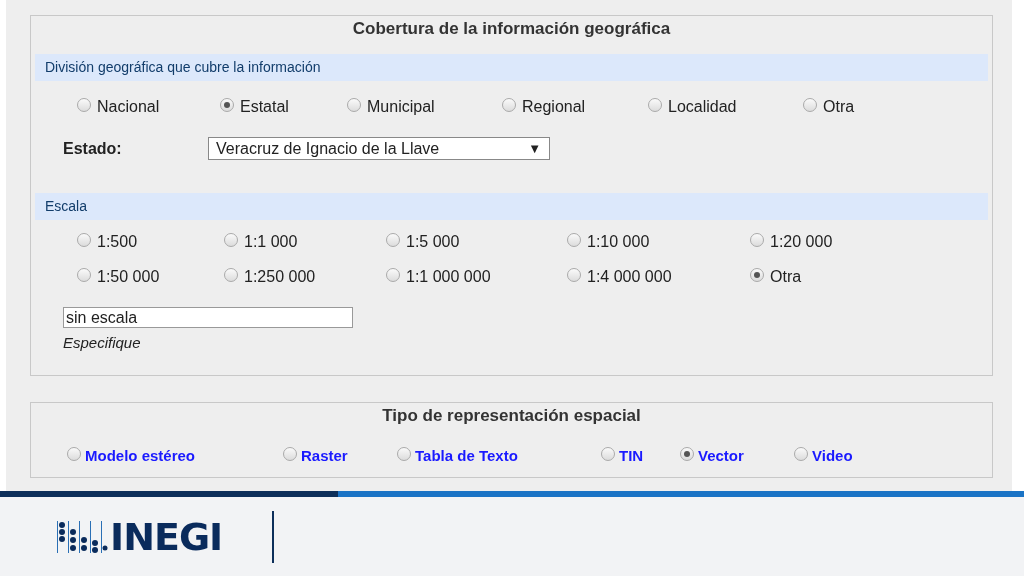 This screenshot has height=576, width=1024. Describe the element at coordinates (93, 148) in the screenshot. I see `field-label: Estado:` at that location.